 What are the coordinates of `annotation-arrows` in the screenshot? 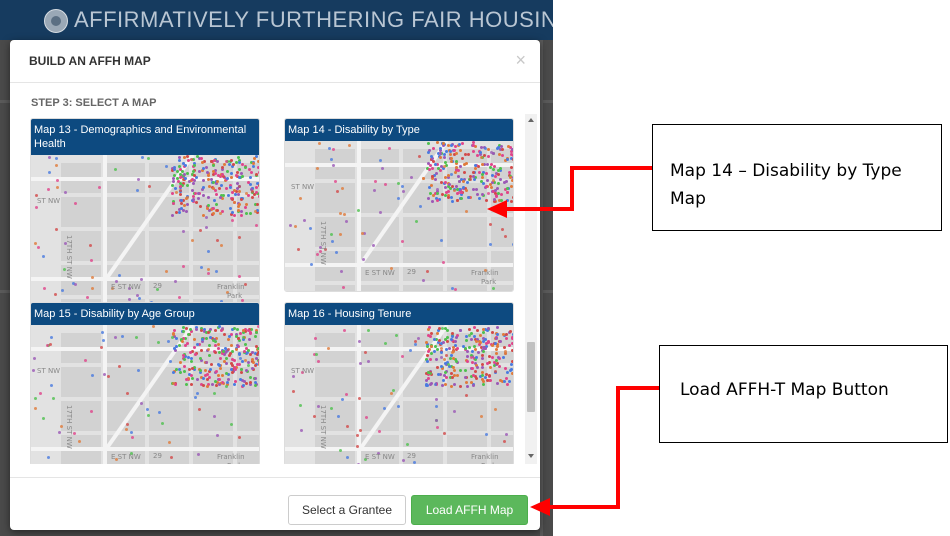 It's located at (573, 341).